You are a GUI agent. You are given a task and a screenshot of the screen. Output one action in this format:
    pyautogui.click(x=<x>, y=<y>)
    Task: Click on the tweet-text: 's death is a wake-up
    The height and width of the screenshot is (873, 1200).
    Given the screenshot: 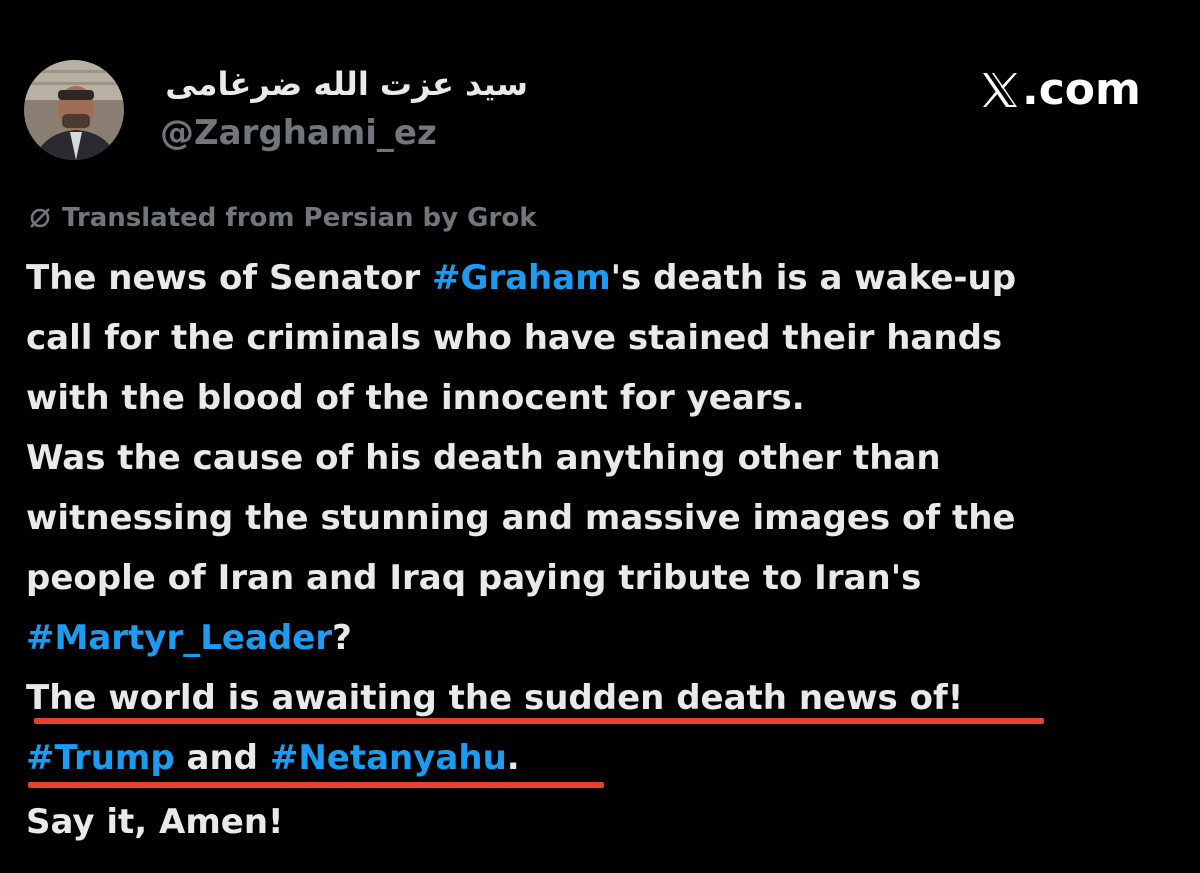 What is the action you would take?
    pyautogui.click(x=813, y=278)
    